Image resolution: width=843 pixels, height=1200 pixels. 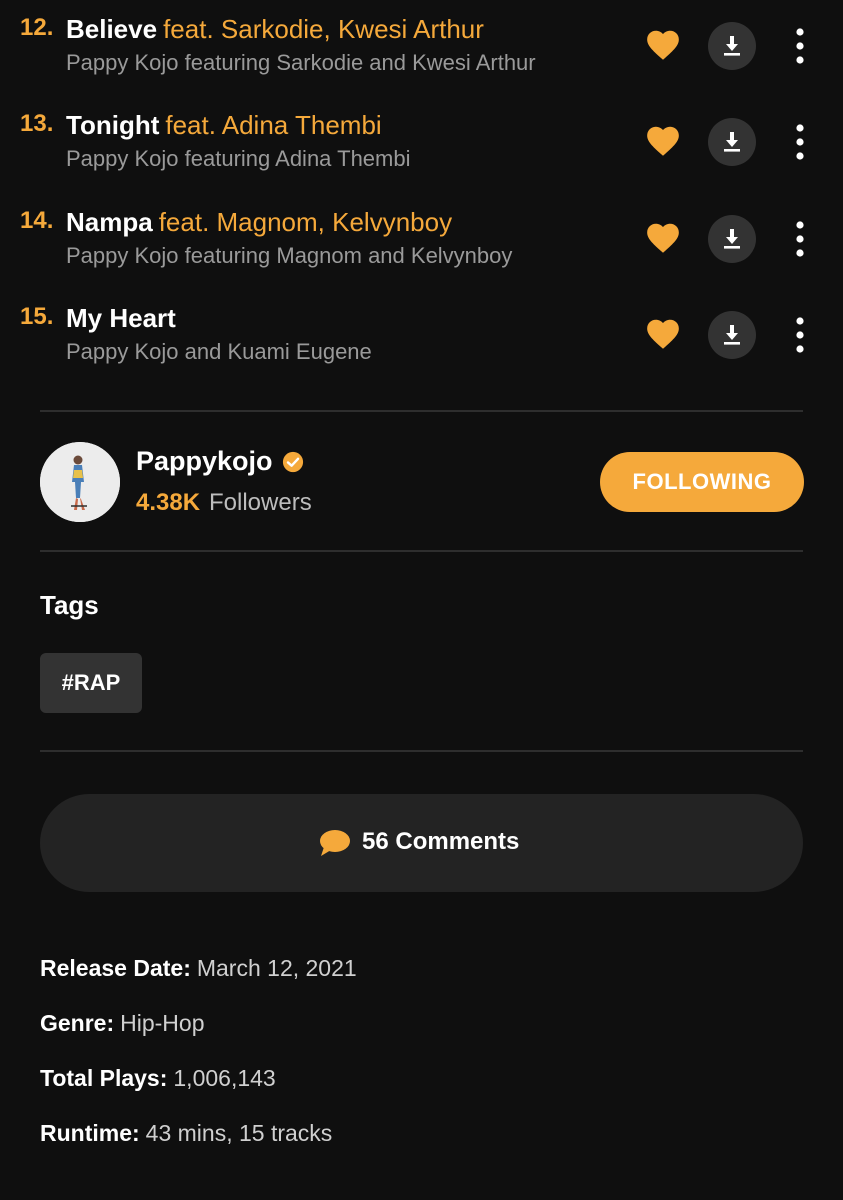 What do you see at coordinates (224, 1078) in the screenshot?
I see `total-plays-value: 1,006,143` at bounding box center [224, 1078].